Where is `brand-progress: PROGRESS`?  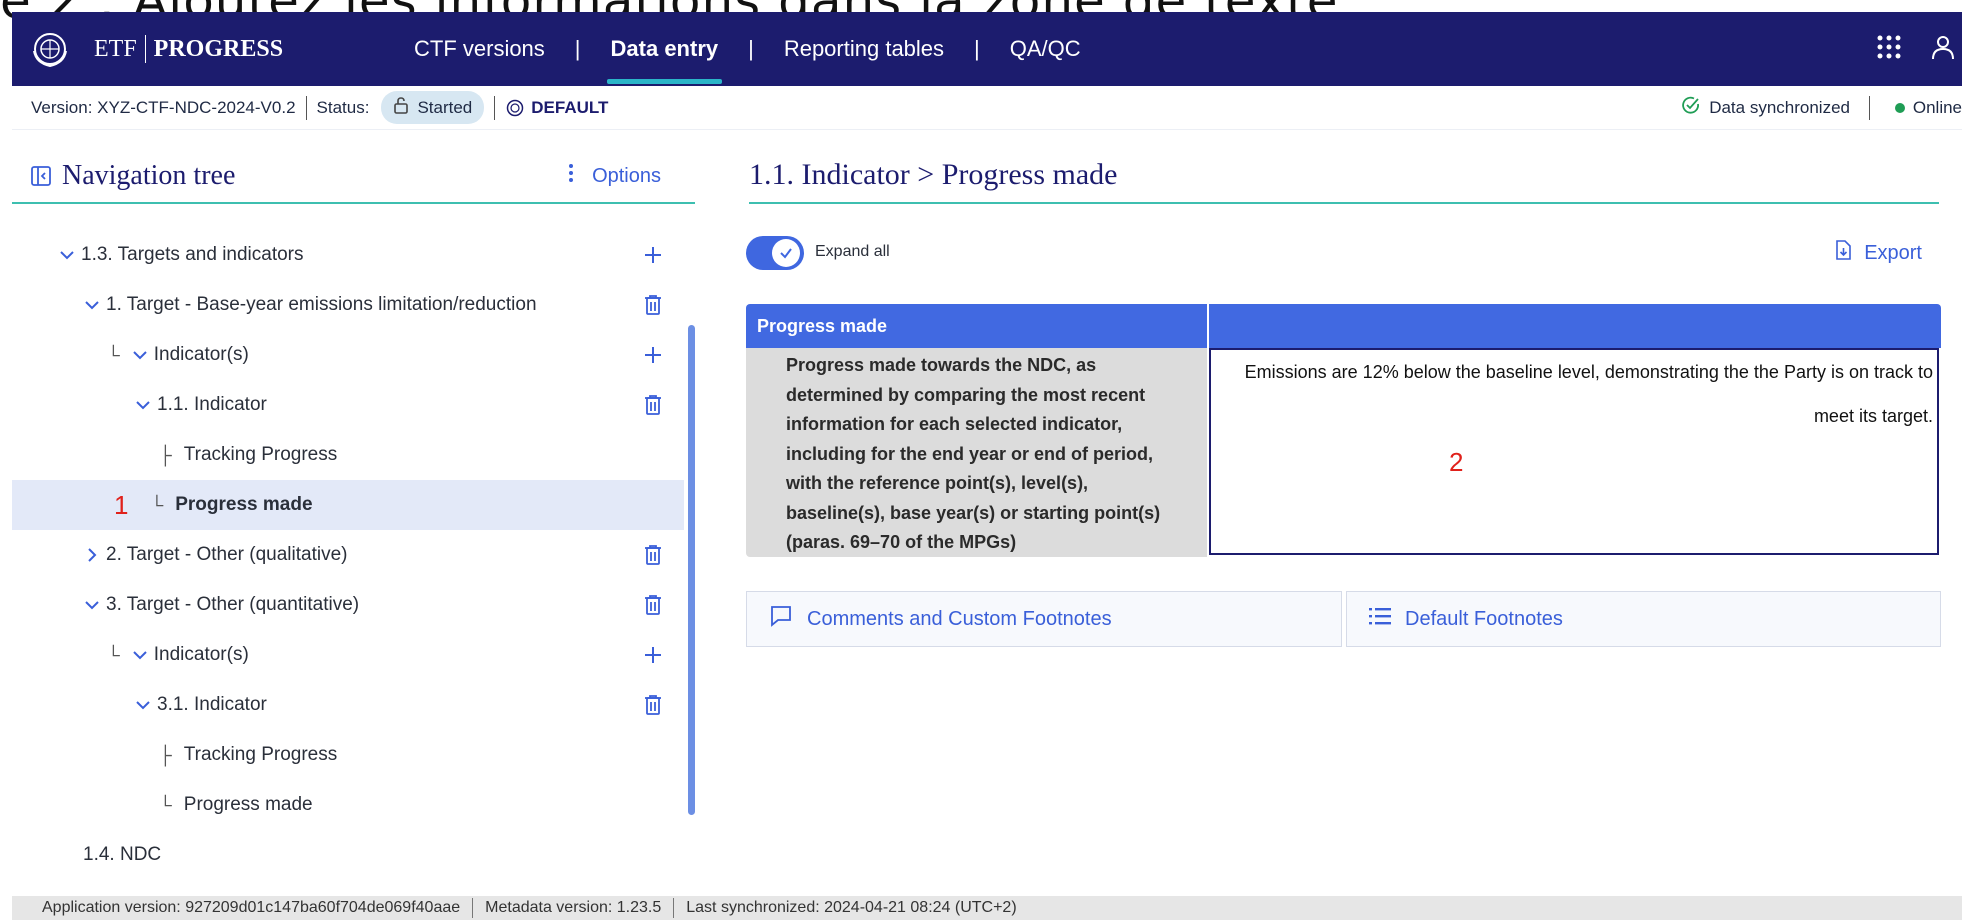
brand-progress: PROGRESS is located at coordinates (218, 48).